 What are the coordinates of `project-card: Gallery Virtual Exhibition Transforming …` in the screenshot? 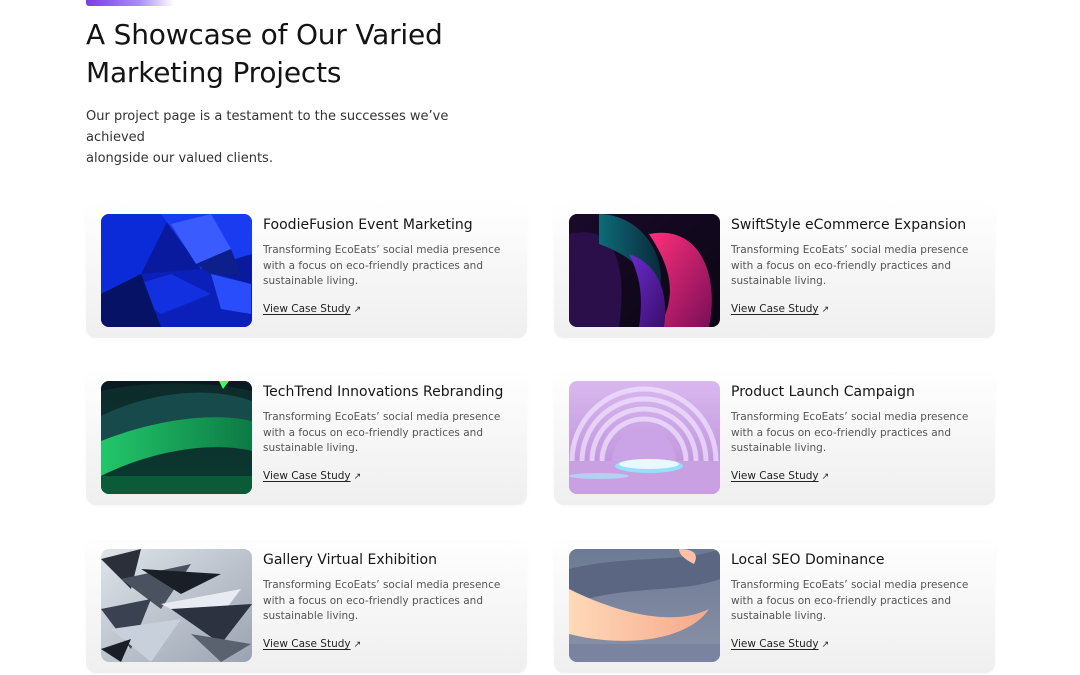 It's located at (306, 605).